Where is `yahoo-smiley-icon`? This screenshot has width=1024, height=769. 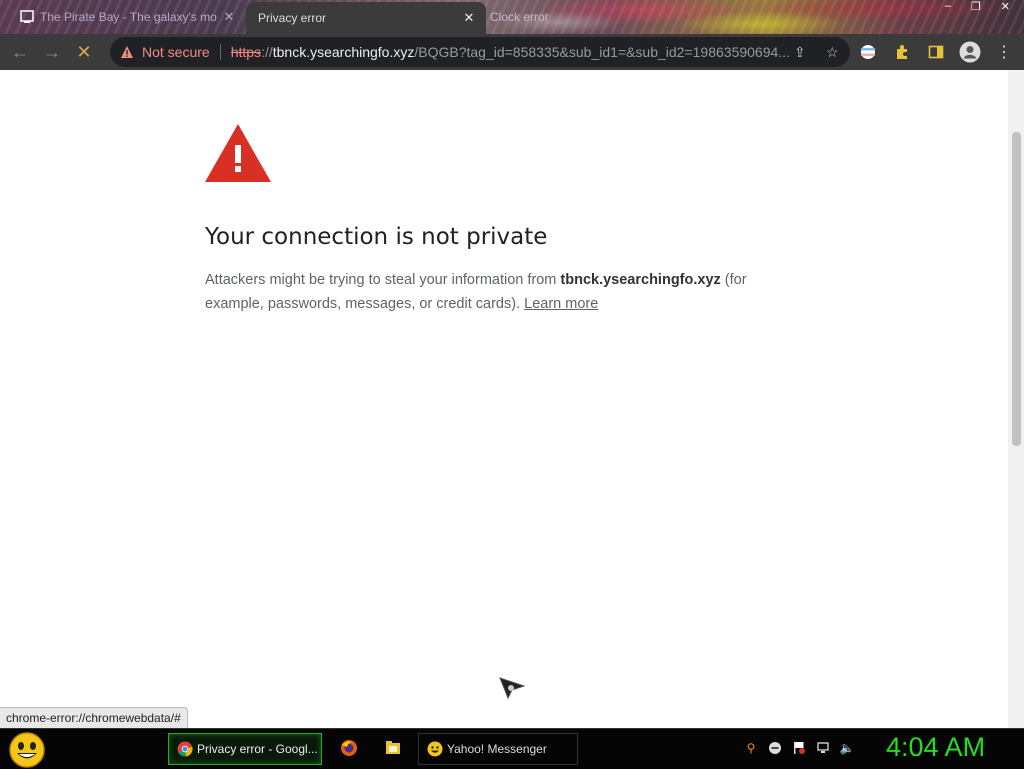 yahoo-smiley-icon is located at coordinates (435, 749).